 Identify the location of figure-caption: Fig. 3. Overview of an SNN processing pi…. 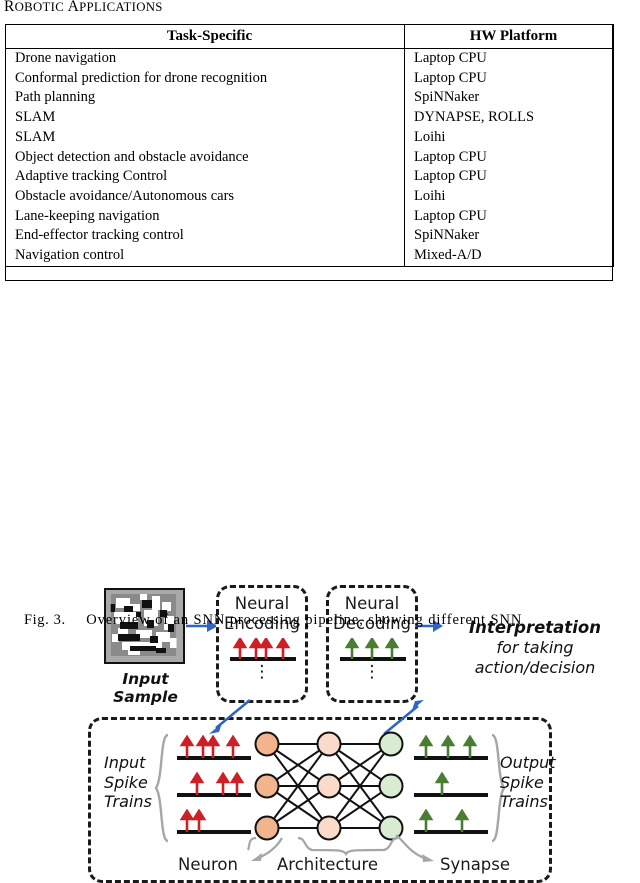
(332, 620).